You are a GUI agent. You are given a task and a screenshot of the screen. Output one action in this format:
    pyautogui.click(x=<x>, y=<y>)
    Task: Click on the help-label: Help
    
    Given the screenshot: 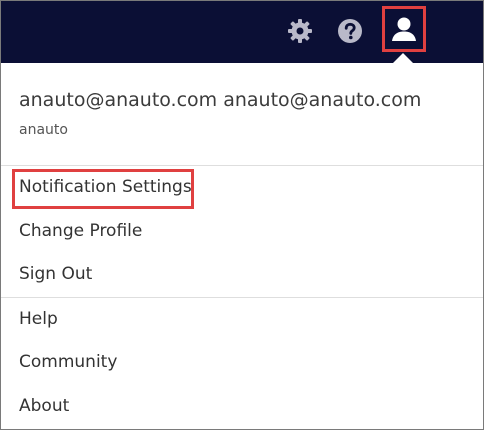 What is the action you would take?
    pyautogui.click(x=38, y=318)
    